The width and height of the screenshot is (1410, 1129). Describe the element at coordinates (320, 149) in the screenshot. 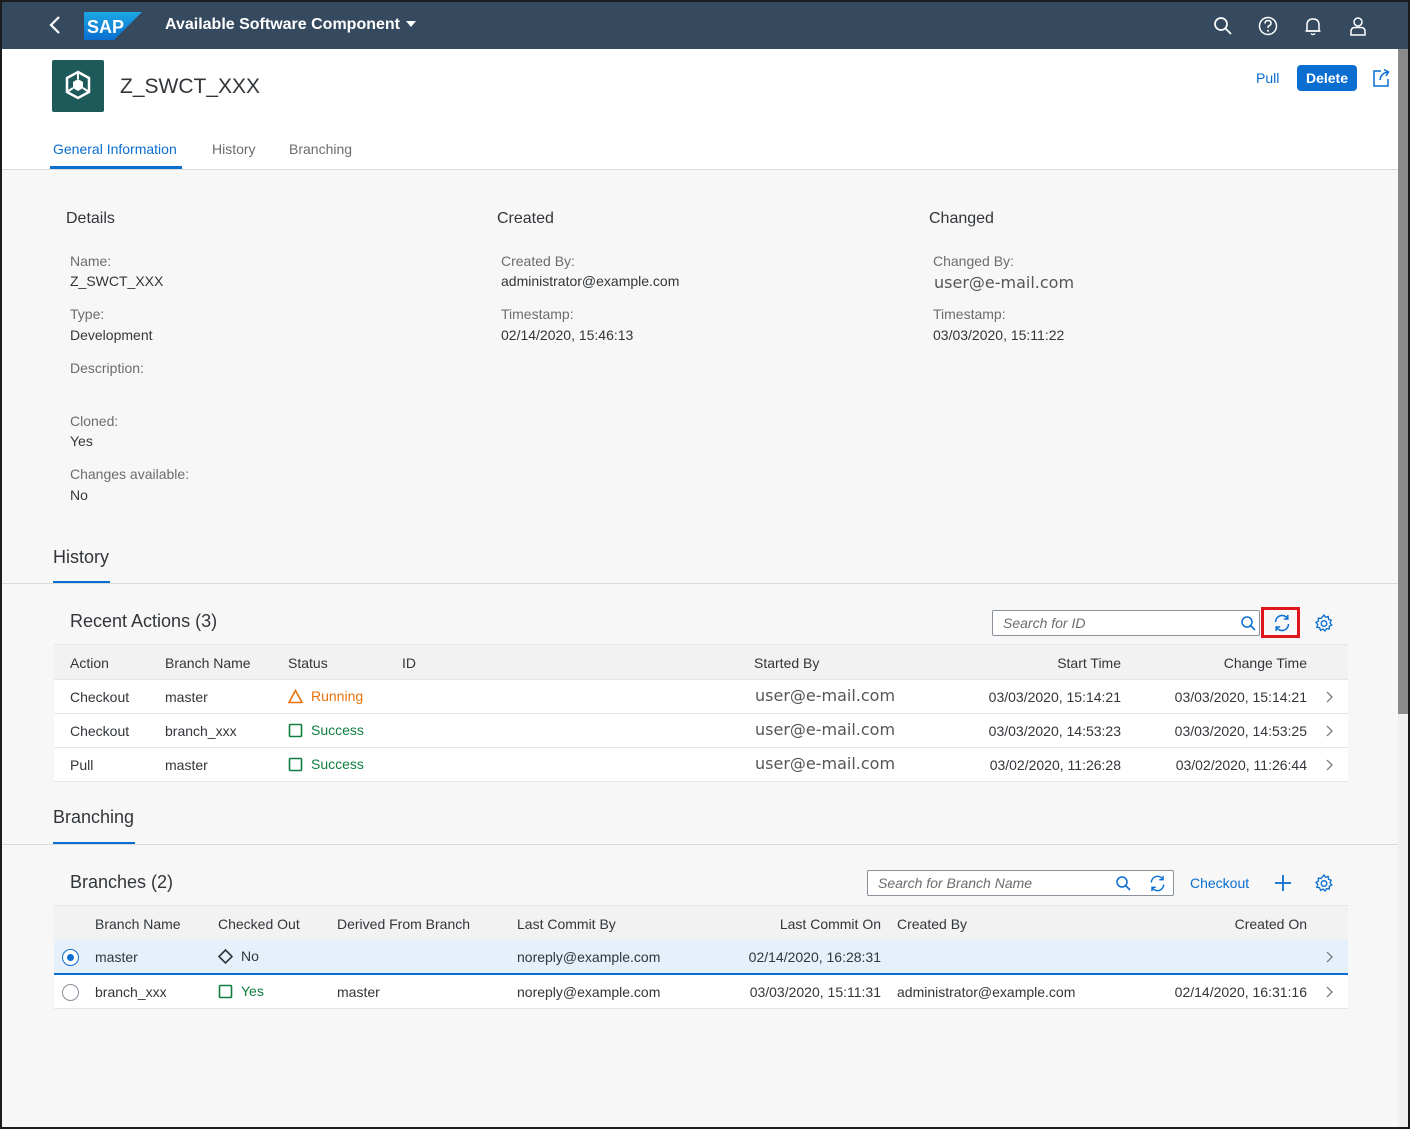

I see `tab-branching: Branching` at that location.